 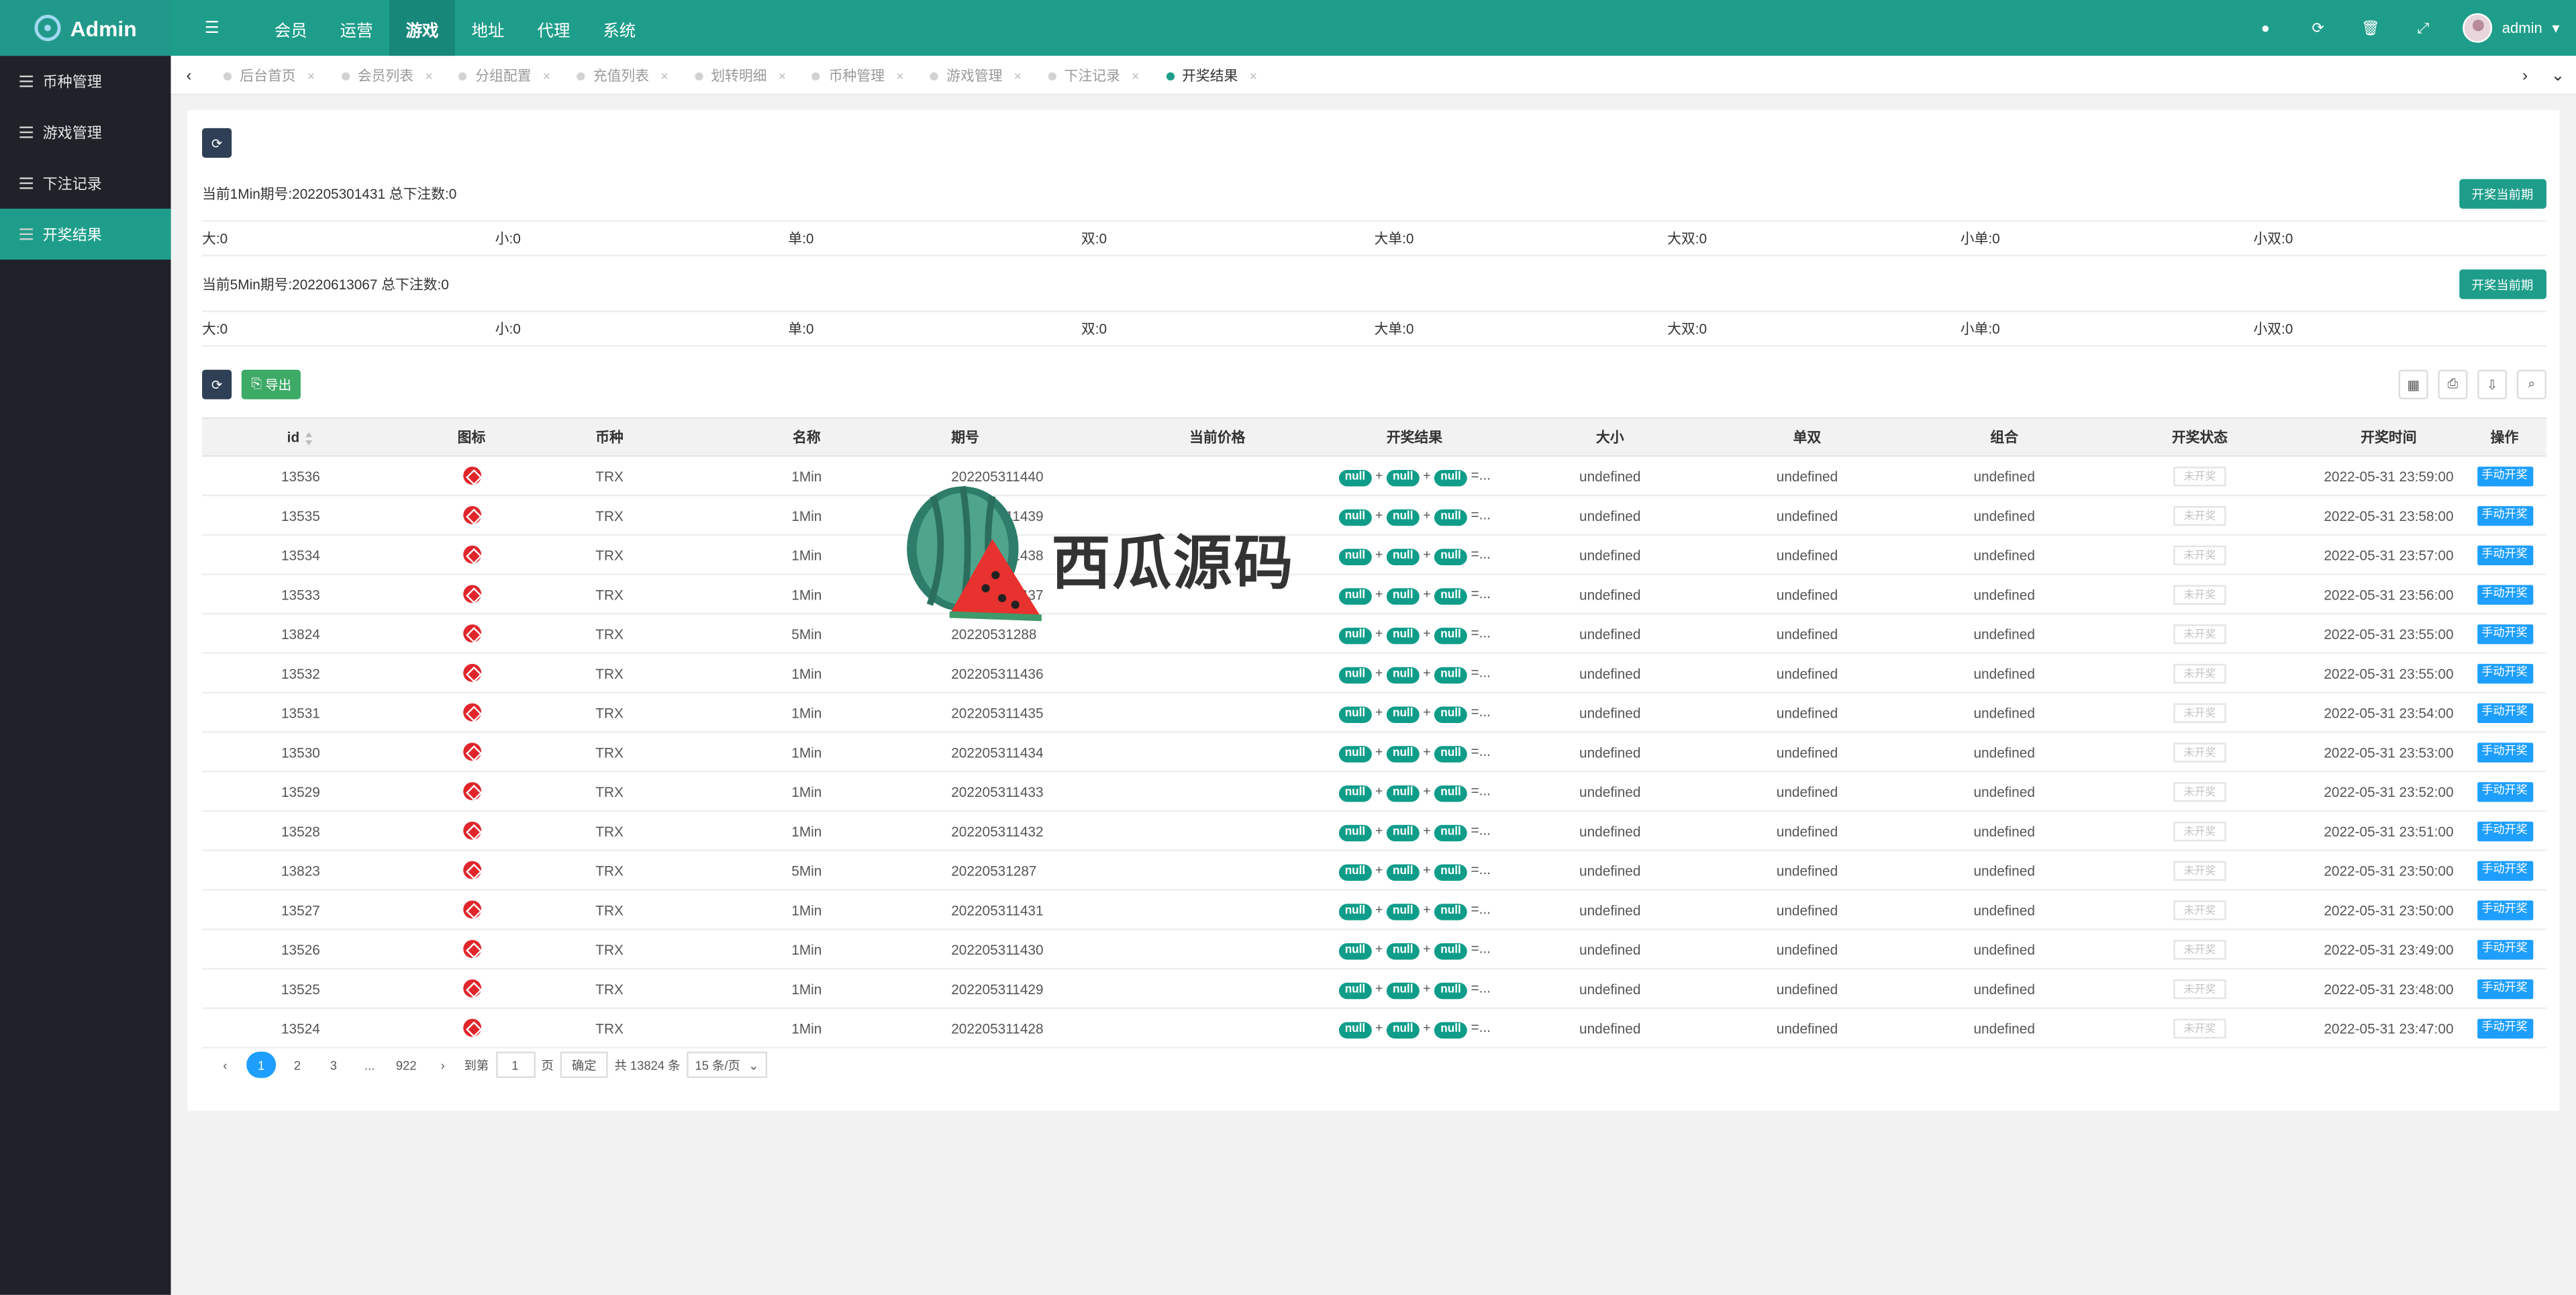 What do you see at coordinates (406, 1065) in the screenshot?
I see `page-number: 922` at bounding box center [406, 1065].